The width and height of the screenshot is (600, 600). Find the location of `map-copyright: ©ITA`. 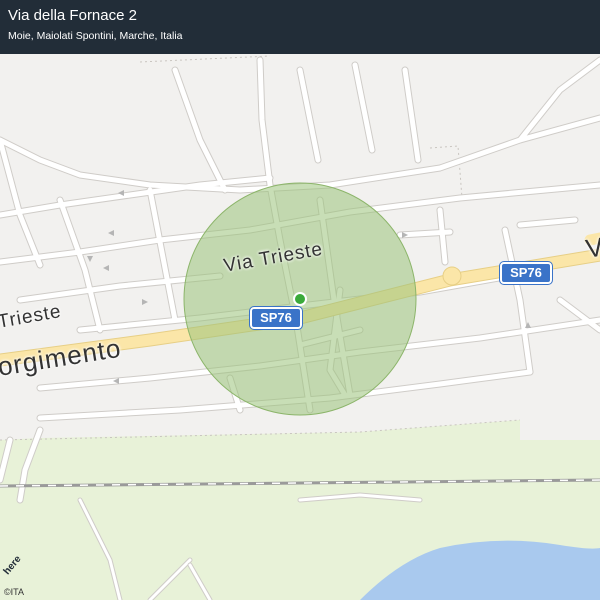

map-copyright: ©ITA is located at coordinates (14, 592).